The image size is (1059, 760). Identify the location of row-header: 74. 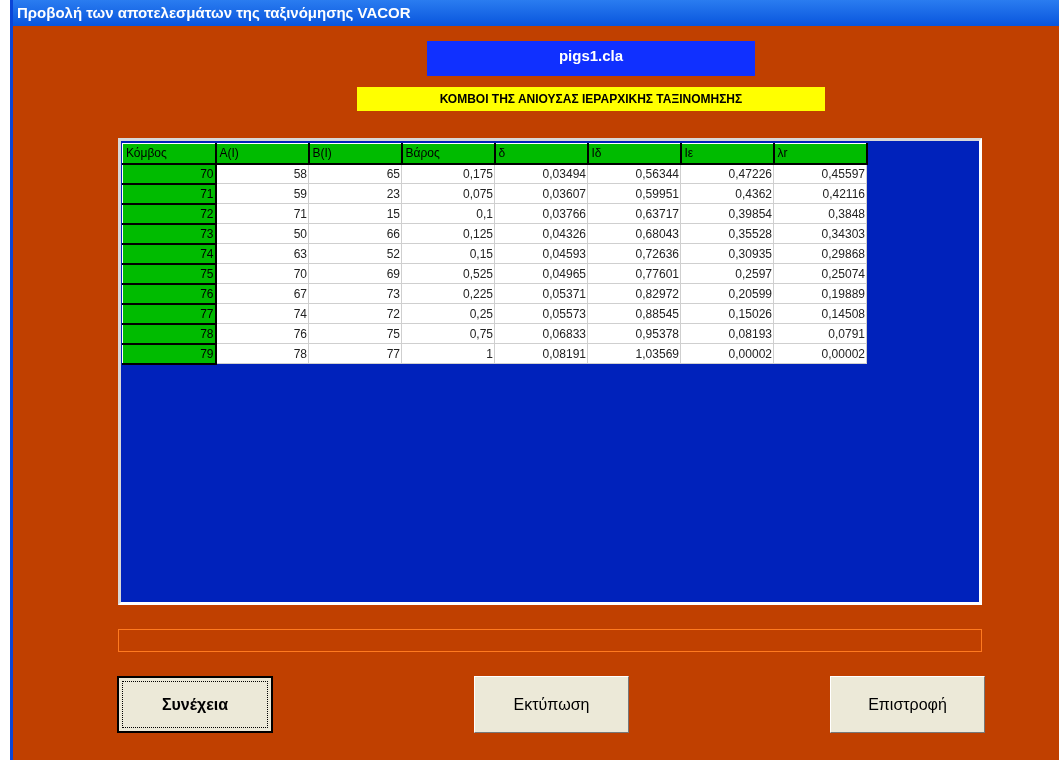
(169, 253).